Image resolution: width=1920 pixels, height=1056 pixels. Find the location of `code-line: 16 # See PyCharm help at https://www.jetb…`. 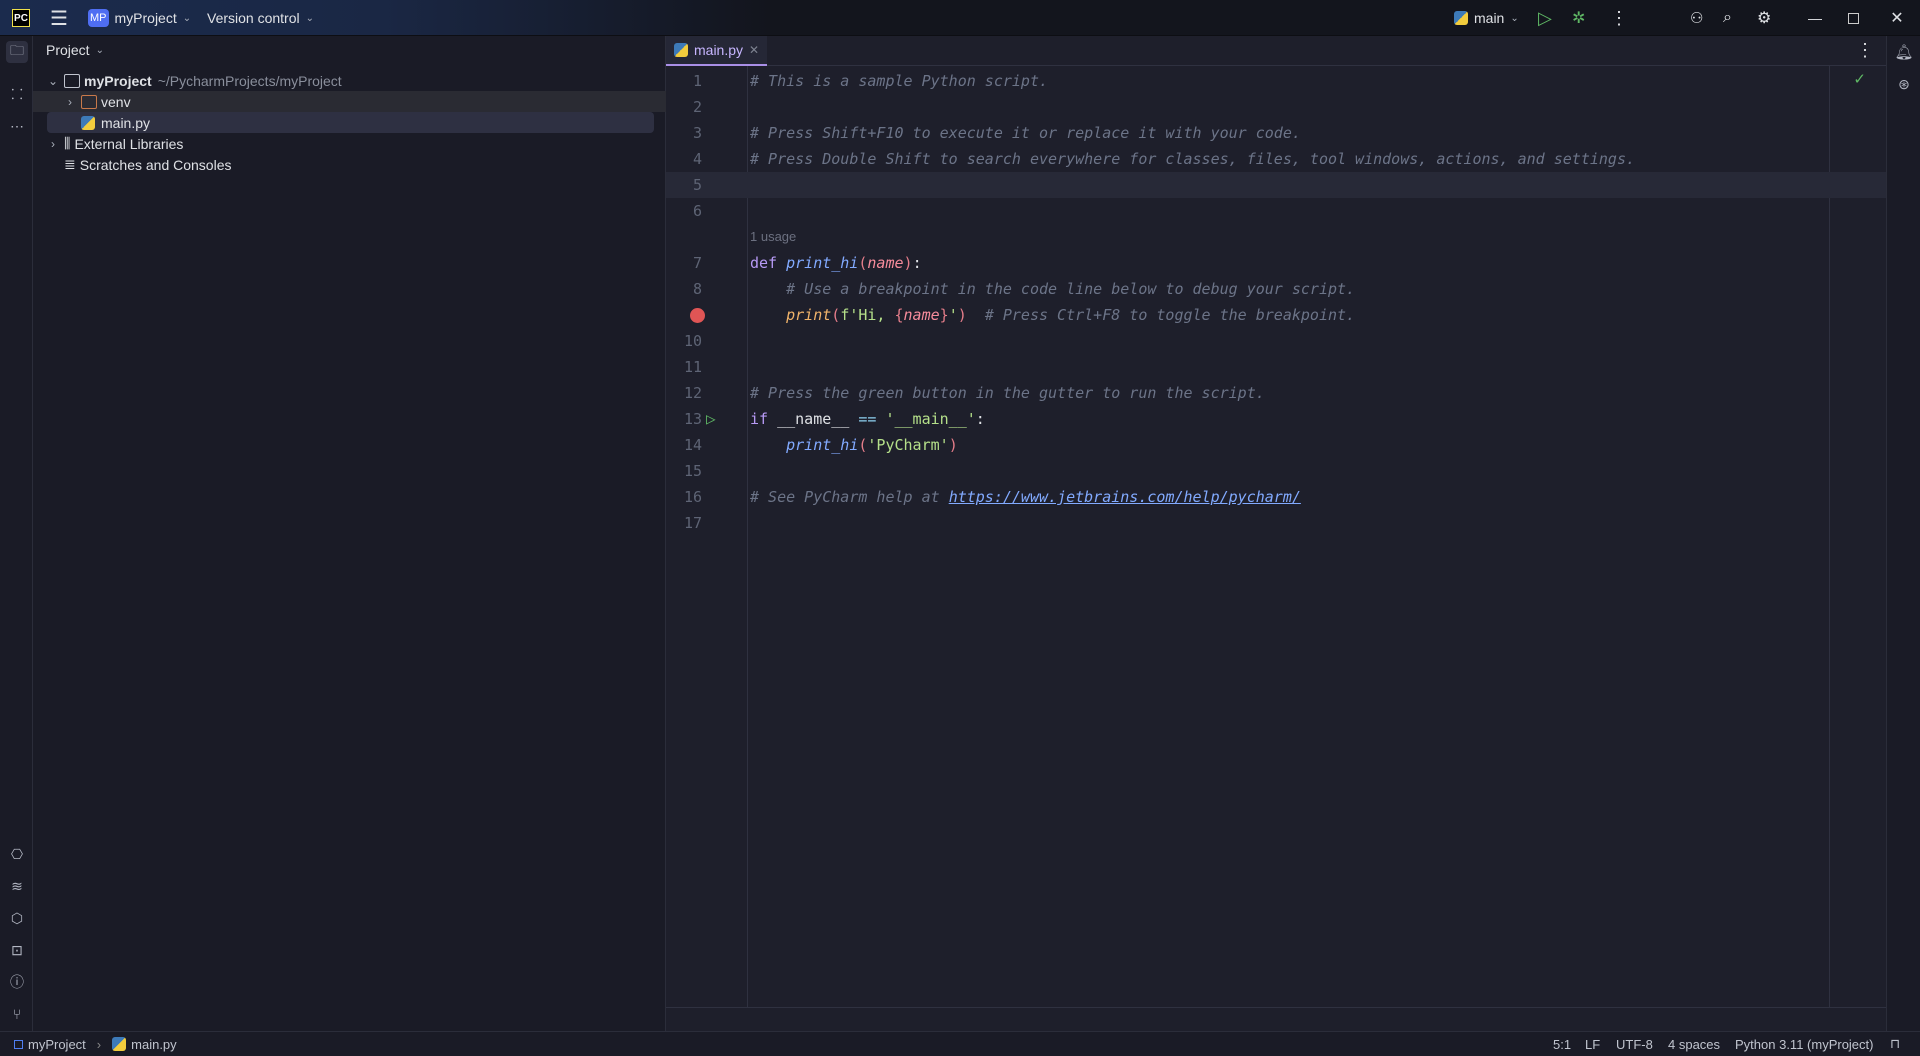

code-line: 16 # See PyCharm help at https://www.jetb… is located at coordinates (1276, 497).